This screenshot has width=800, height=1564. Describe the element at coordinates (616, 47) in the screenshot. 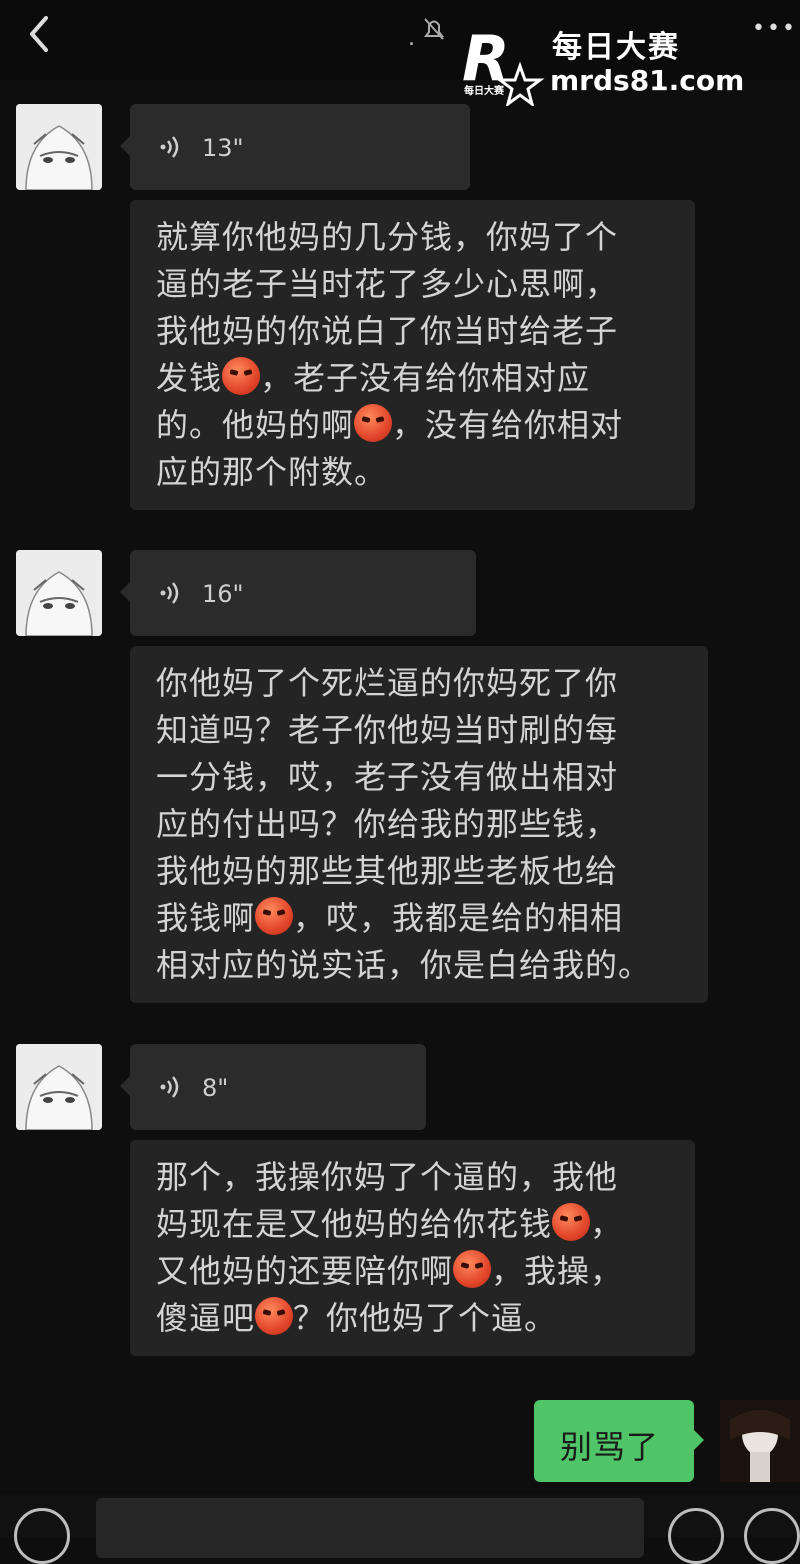

I see `watermark-brand: 每日大赛` at that location.